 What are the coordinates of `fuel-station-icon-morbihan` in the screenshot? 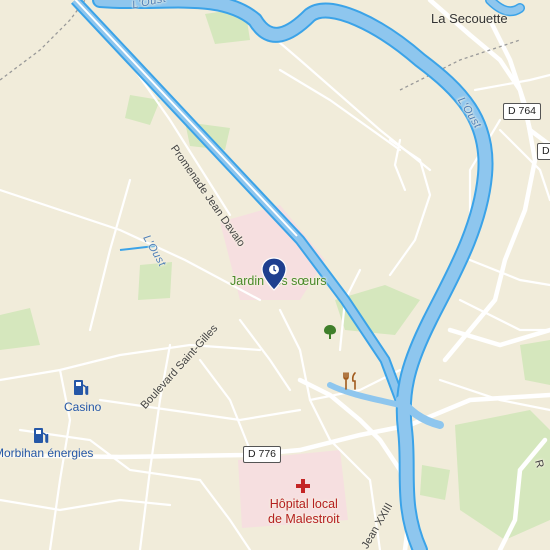 It's located at (41, 436).